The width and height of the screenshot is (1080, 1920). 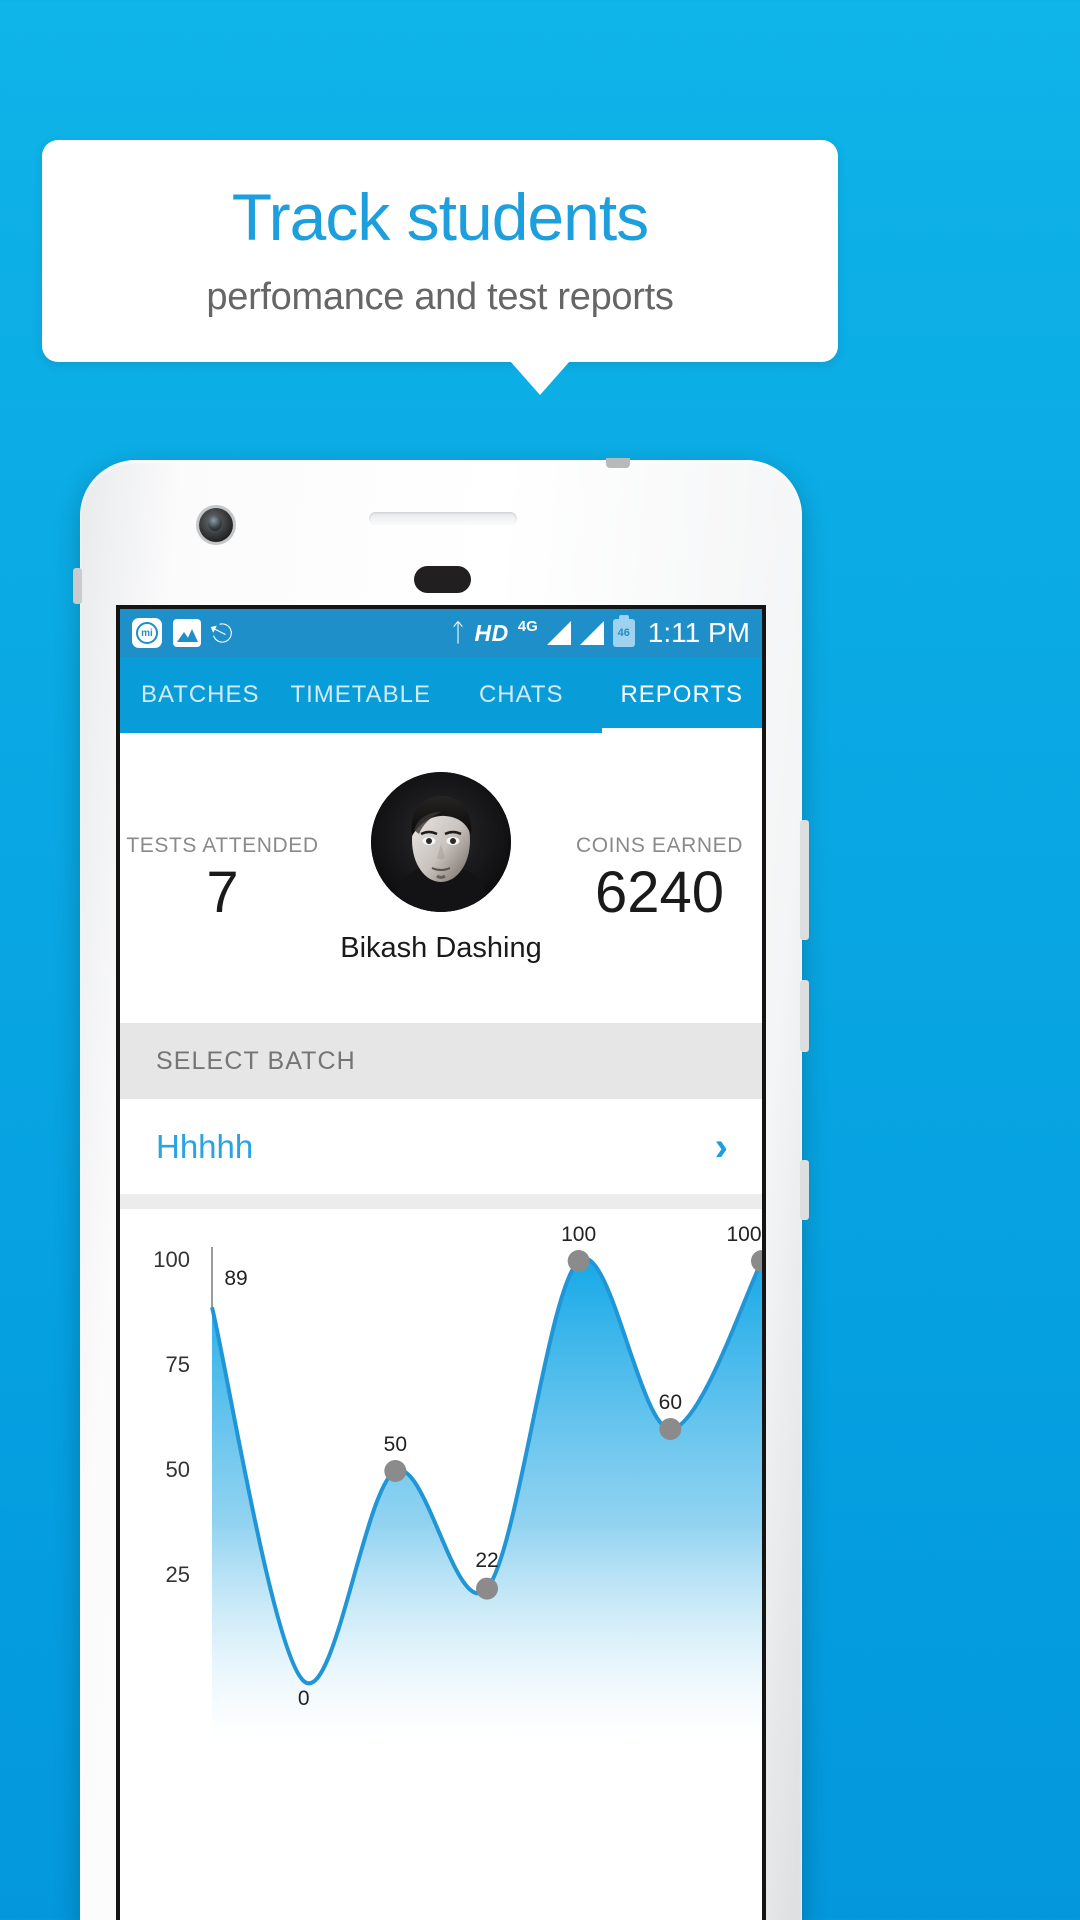 What do you see at coordinates (440, 296) in the screenshot?
I see `promo-subtitle: perfomance and test reports` at bounding box center [440, 296].